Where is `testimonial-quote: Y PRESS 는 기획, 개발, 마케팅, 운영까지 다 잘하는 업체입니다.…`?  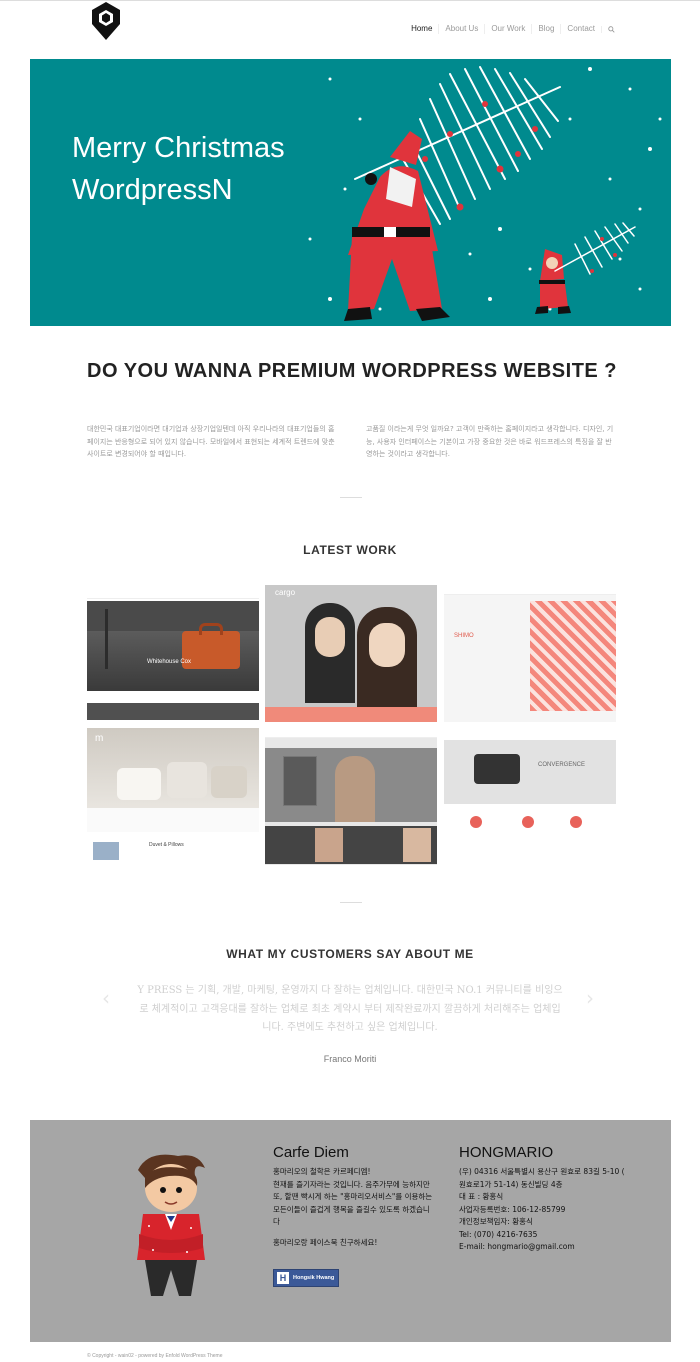 testimonial-quote: Y PRESS 는 기획, 개발, 마케팅, 운영까지 다 잘하는 업체입니다.… is located at coordinates (350, 1009).